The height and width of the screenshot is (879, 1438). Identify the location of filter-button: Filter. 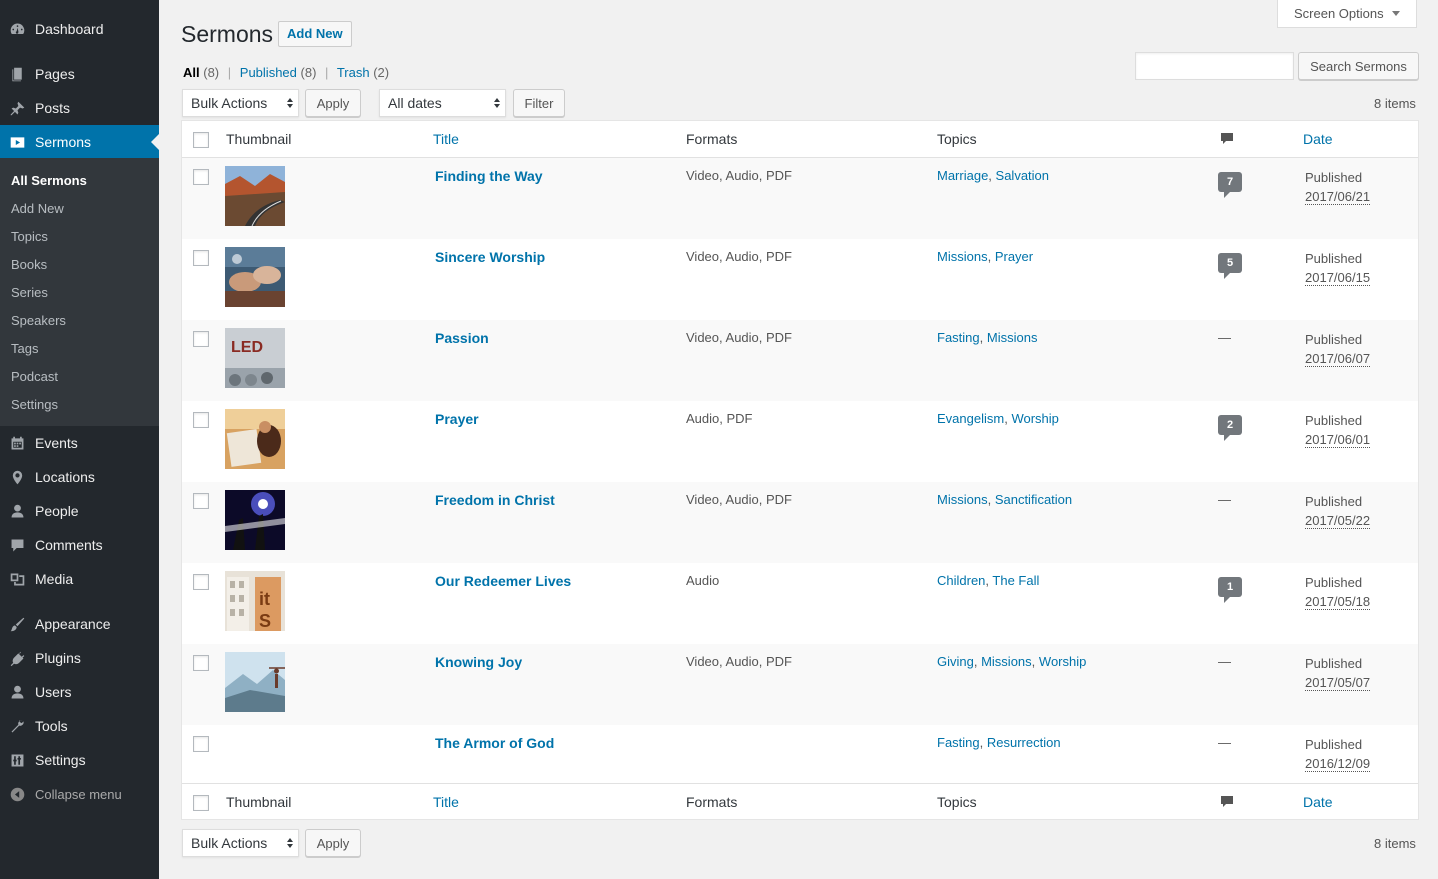
(539, 103).